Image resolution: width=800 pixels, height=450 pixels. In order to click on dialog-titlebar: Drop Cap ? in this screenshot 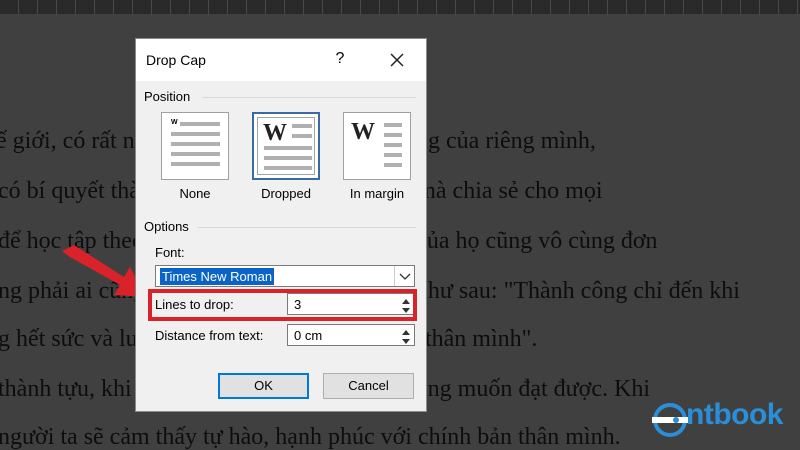, I will do `click(281, 60)`.